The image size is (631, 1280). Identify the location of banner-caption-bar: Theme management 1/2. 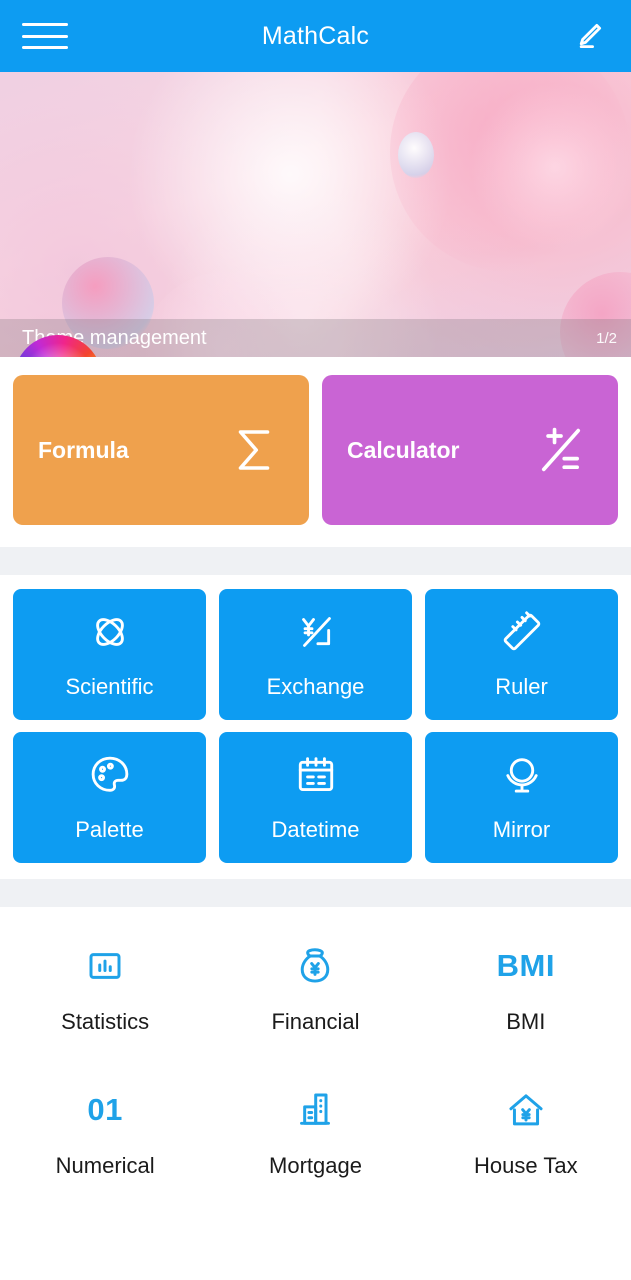
(315, 338).